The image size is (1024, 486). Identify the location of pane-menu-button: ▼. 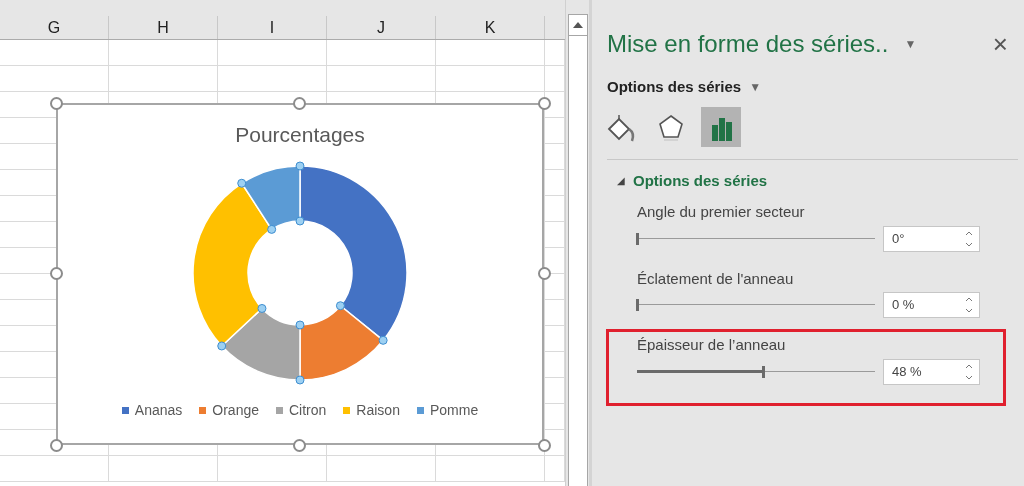
(910, 44).